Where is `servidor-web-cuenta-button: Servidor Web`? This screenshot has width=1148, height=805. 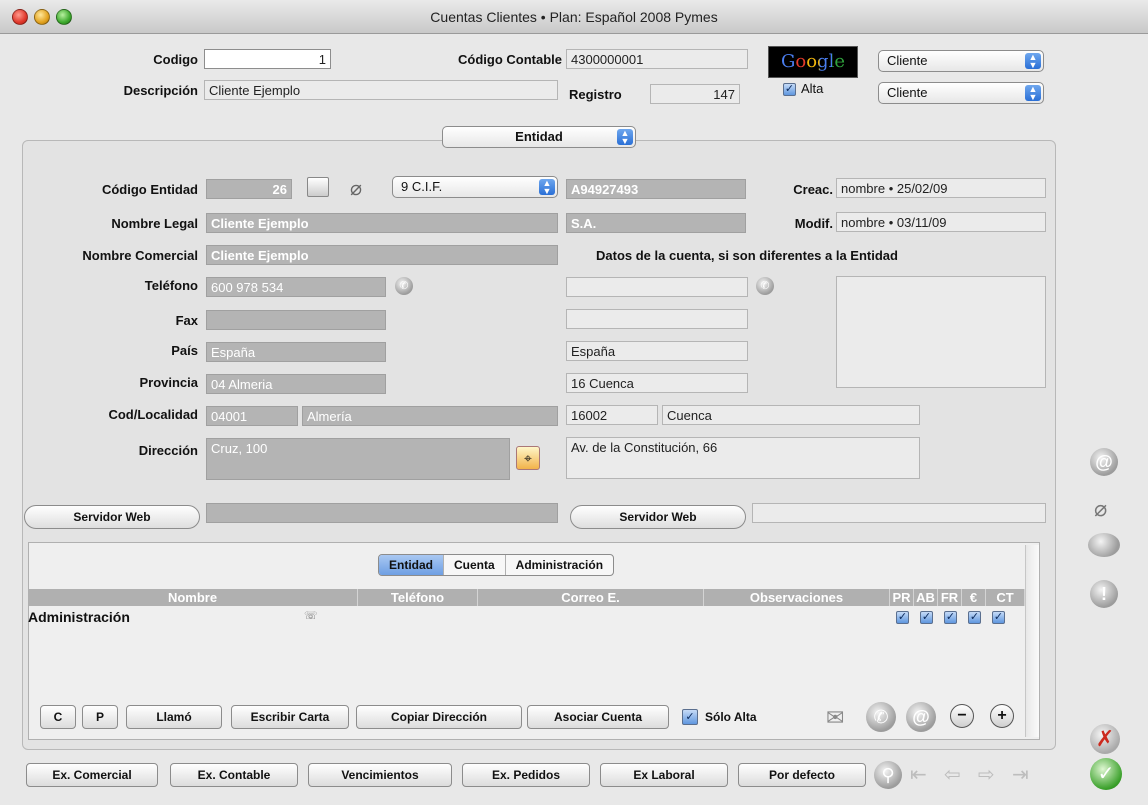 servidor-web-cuenta-button: Servidor Web is located at coordinates (658, 517).